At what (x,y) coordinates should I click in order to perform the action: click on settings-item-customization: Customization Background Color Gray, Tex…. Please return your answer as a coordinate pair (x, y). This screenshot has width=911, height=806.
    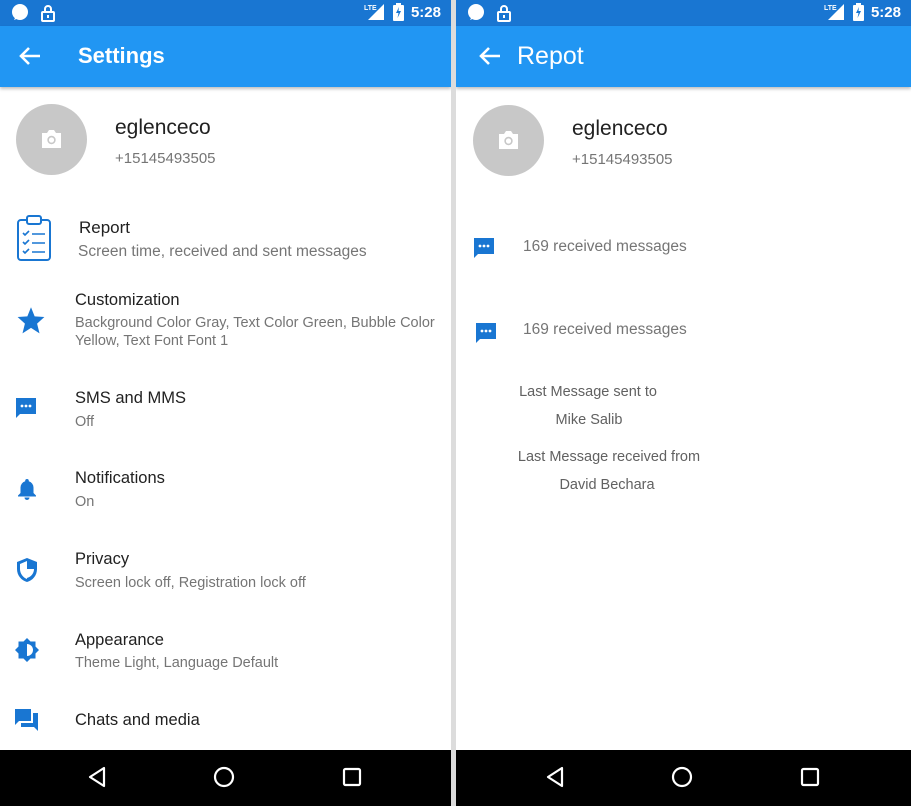
    Looking at the image, I should click on (225, 321).